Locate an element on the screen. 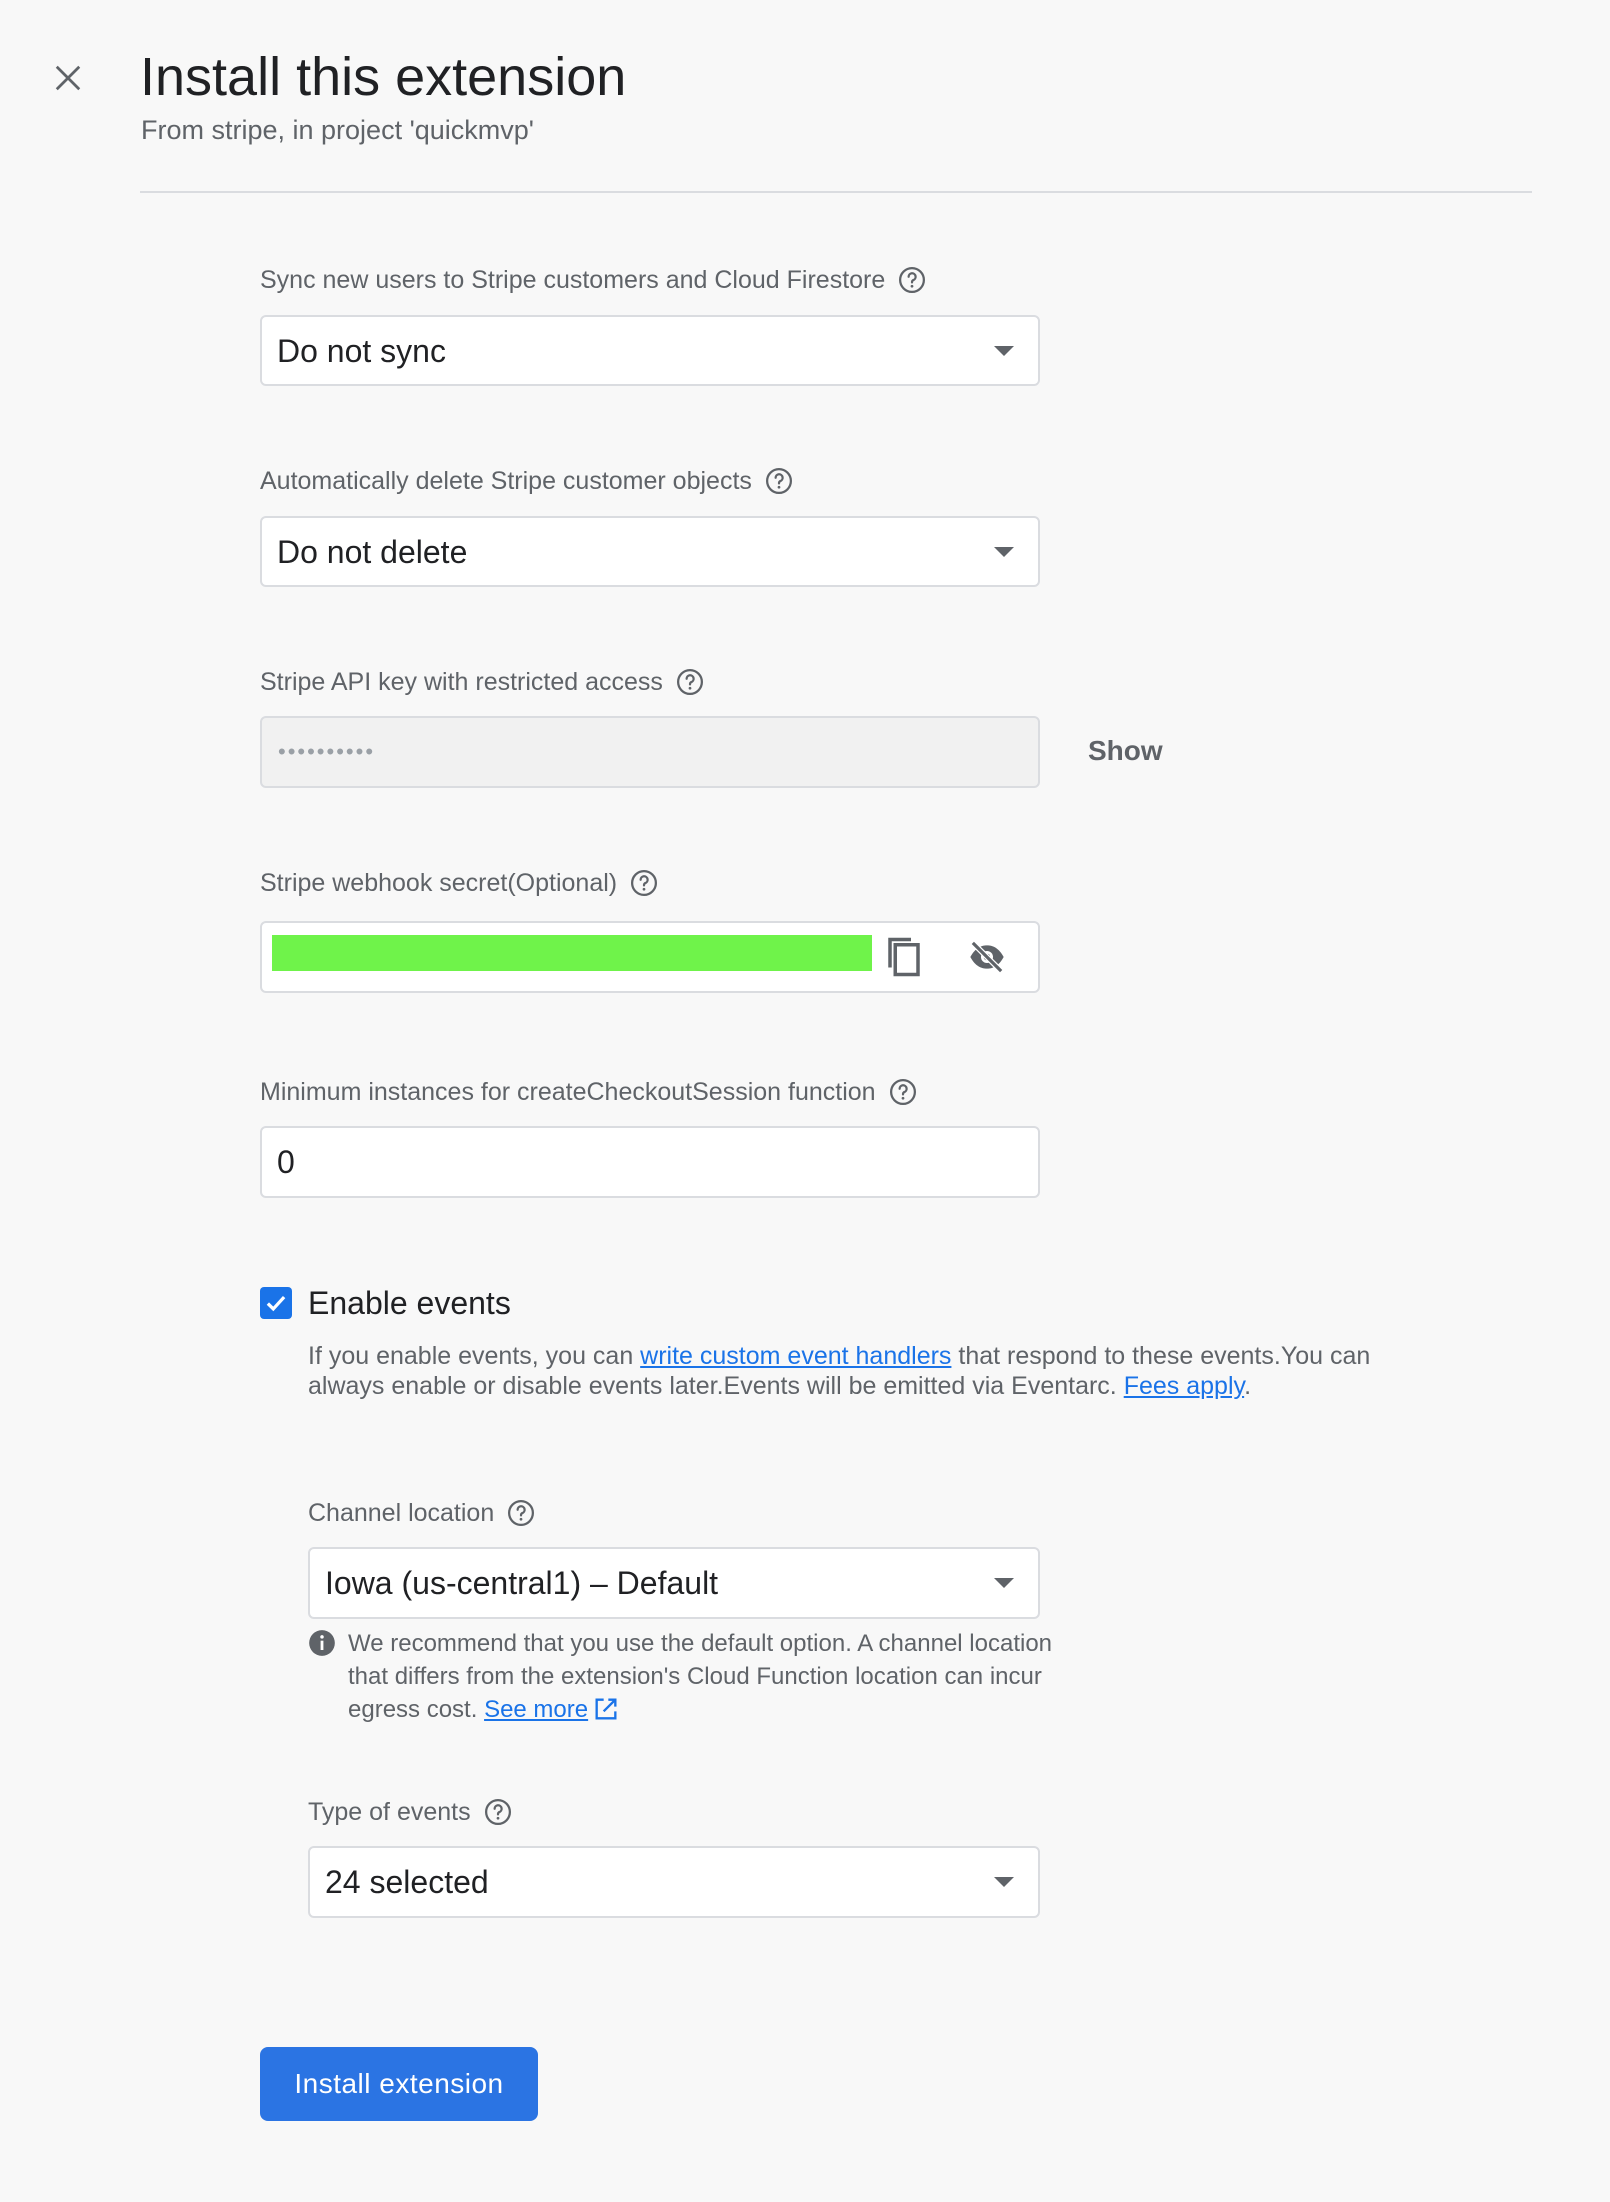  fees-apply-link: Fees apply is located at coordinates (1184, 1386).